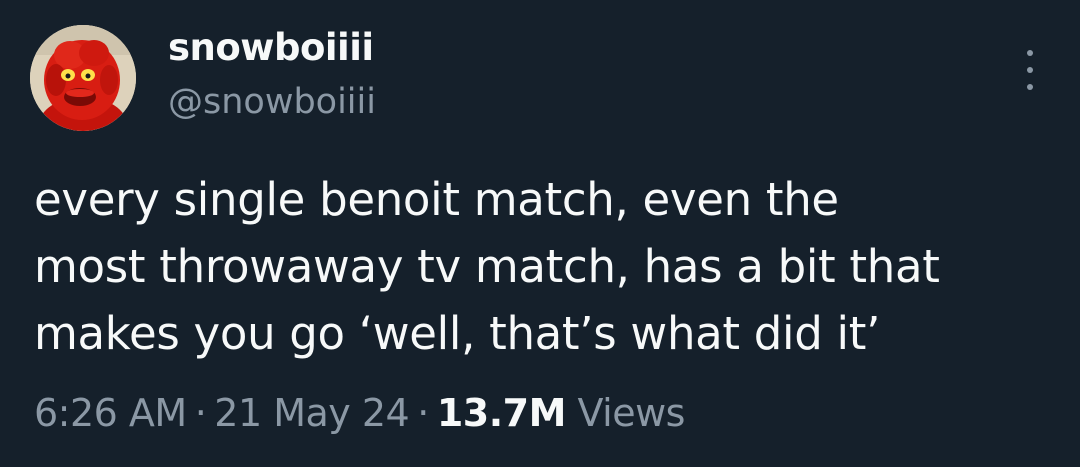 The width and height of the screenshot is (1080, 467). What do you see at coordinates (110, 413) in the screenshot?
I see `tweet-time: 6:26 AM` at bounding box center [110, 413].